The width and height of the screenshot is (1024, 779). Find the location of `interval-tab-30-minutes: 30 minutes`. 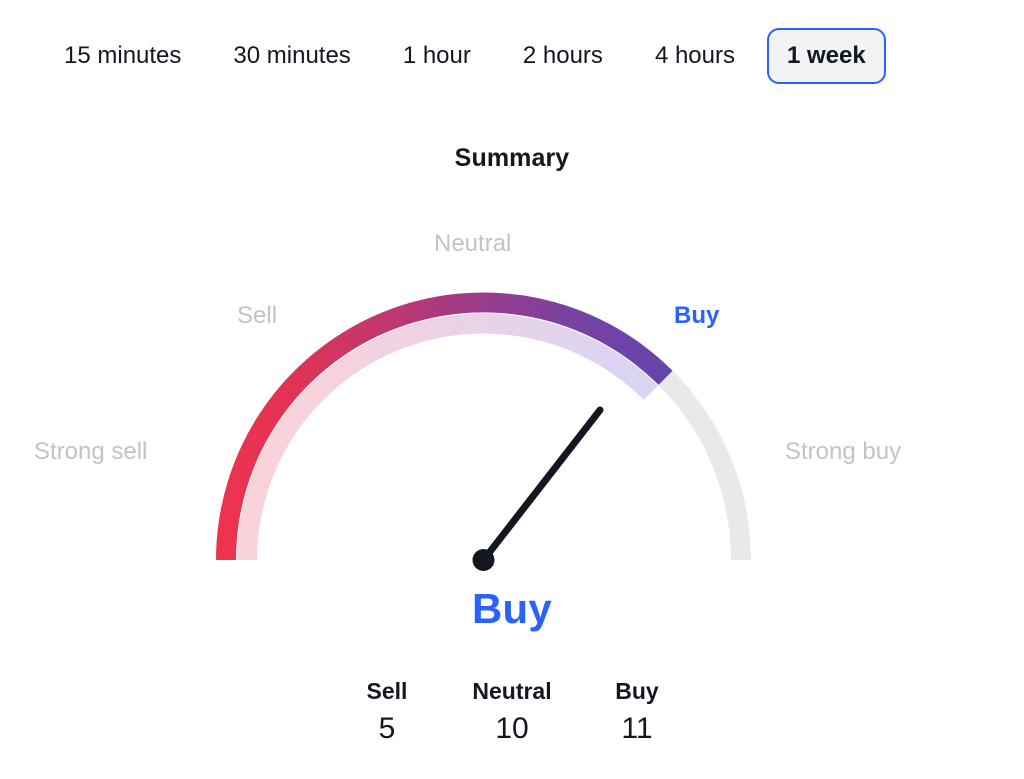

interval-tab-30-minutes: 30 minutes is located at coordinates (291, 56).